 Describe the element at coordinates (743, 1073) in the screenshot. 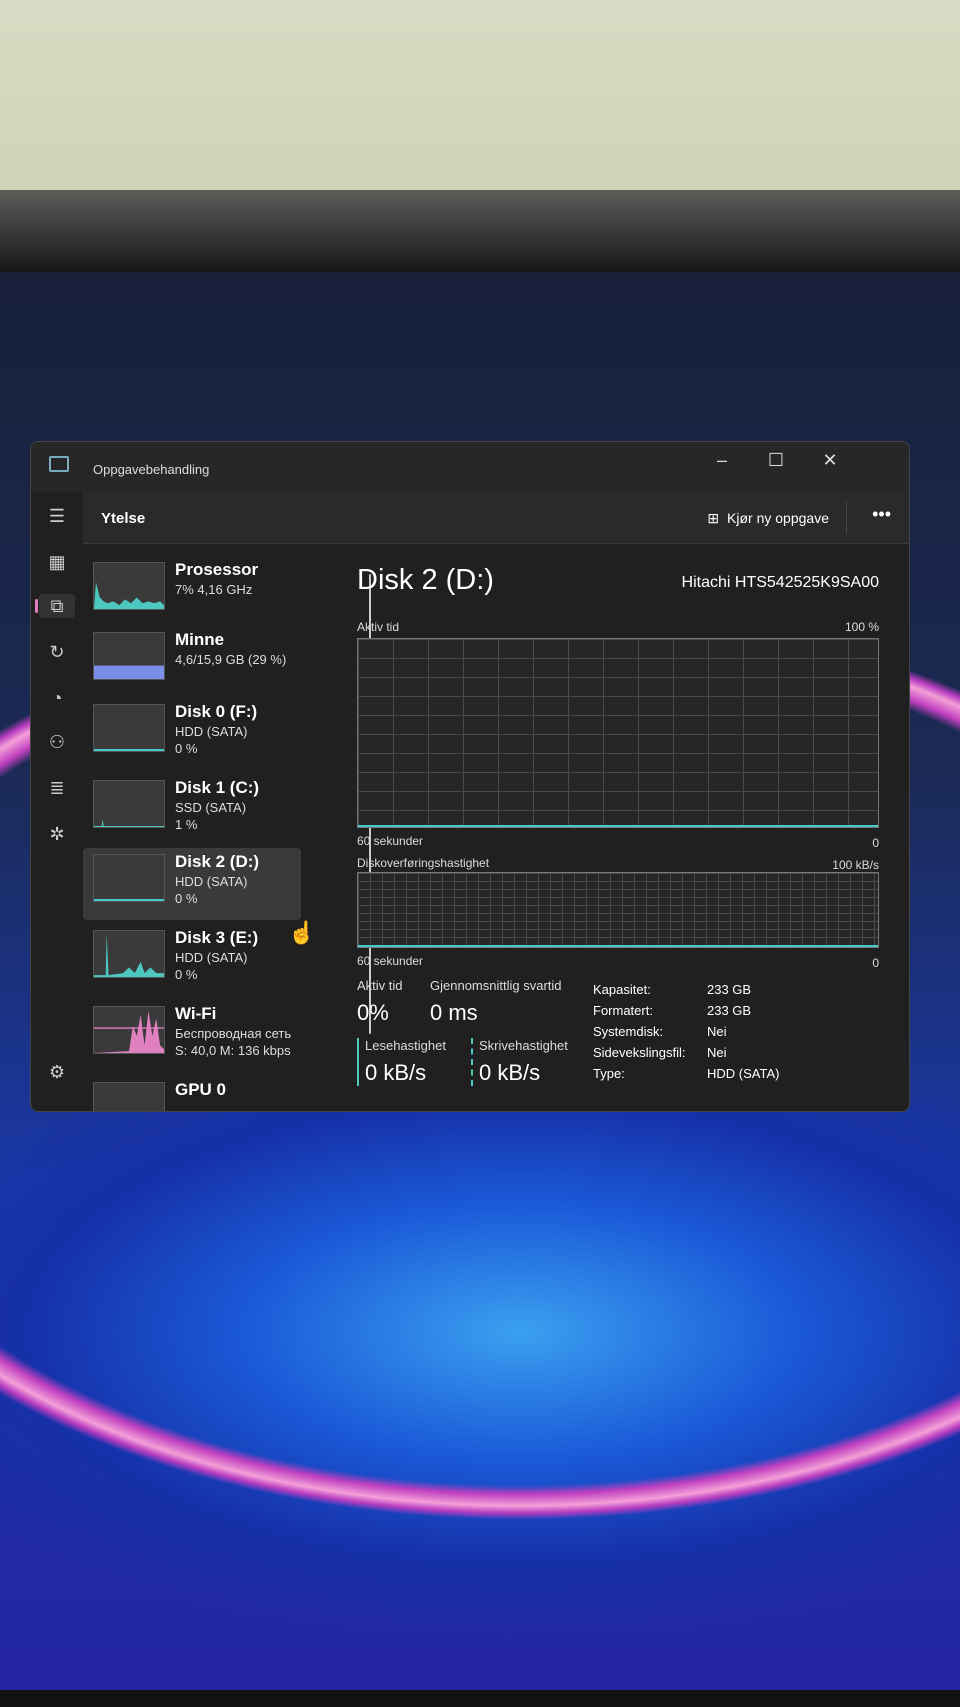

I see `type-value: HDD (SATA)` at that location.